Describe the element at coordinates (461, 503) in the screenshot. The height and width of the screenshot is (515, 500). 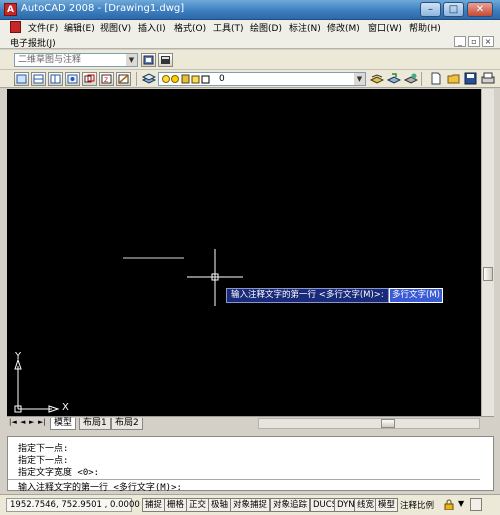
I see `status-menu-chevron-icon: ▼` at that location.